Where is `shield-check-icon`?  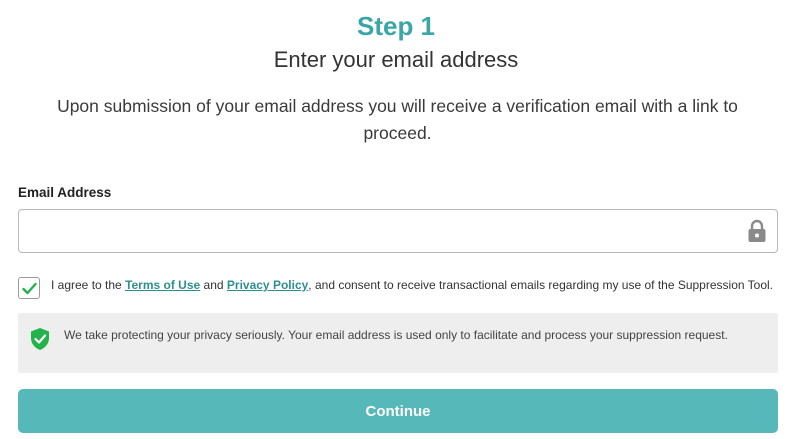
shield-check-icon is located at coordinates (40, 339).